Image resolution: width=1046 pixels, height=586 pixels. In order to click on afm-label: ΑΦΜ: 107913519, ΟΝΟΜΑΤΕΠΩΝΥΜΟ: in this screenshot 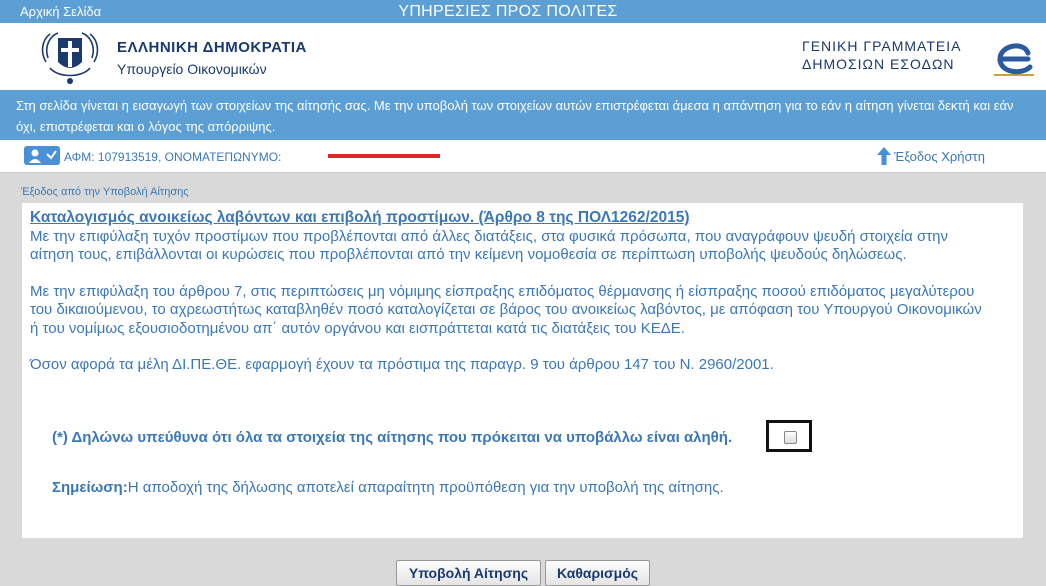, I will do `click(173, 157)`.